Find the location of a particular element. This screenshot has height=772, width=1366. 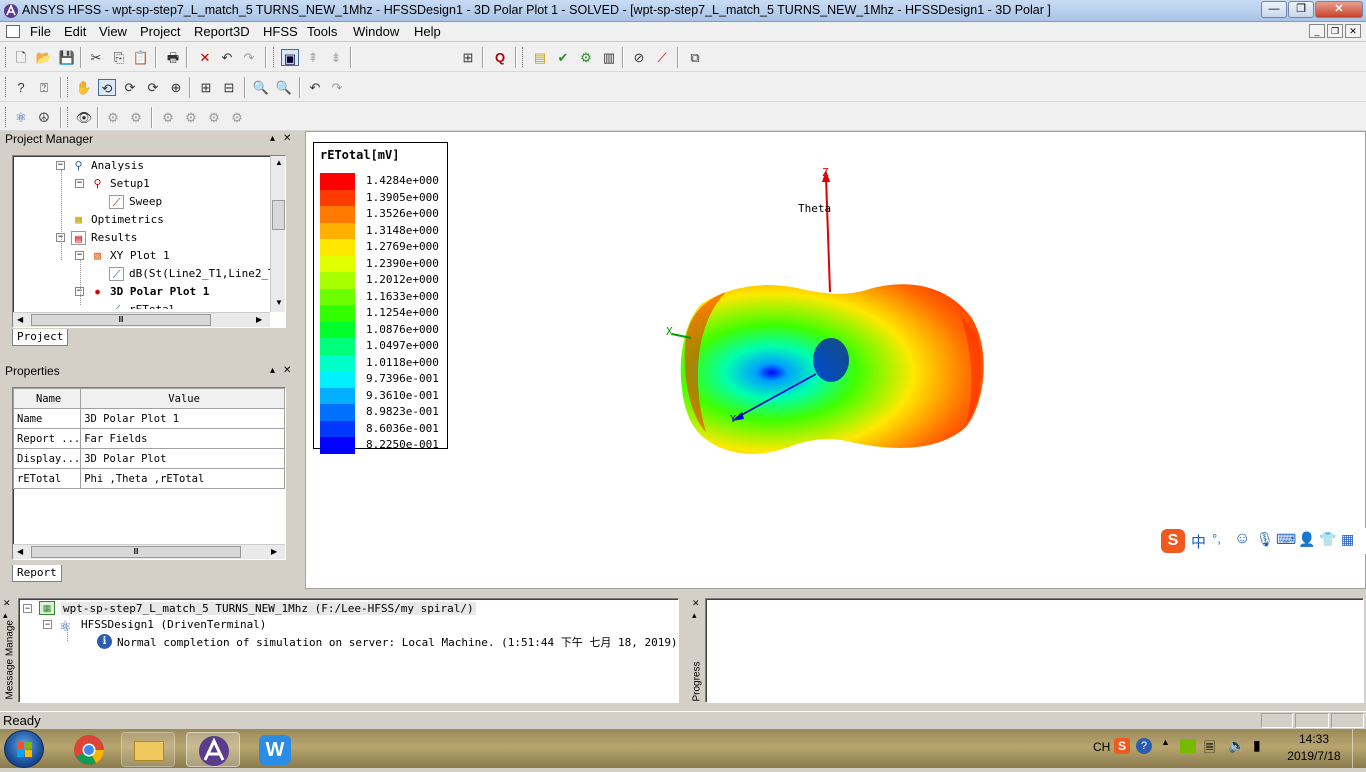

property-value: 3D Polar Plot 1 is located at coordinates (182, 418).